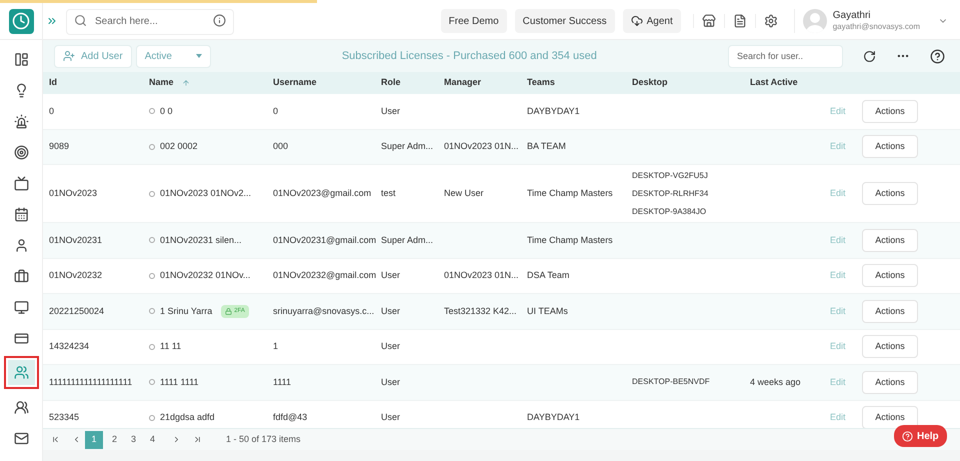  I want to click on card-icon, so click(21, 338).